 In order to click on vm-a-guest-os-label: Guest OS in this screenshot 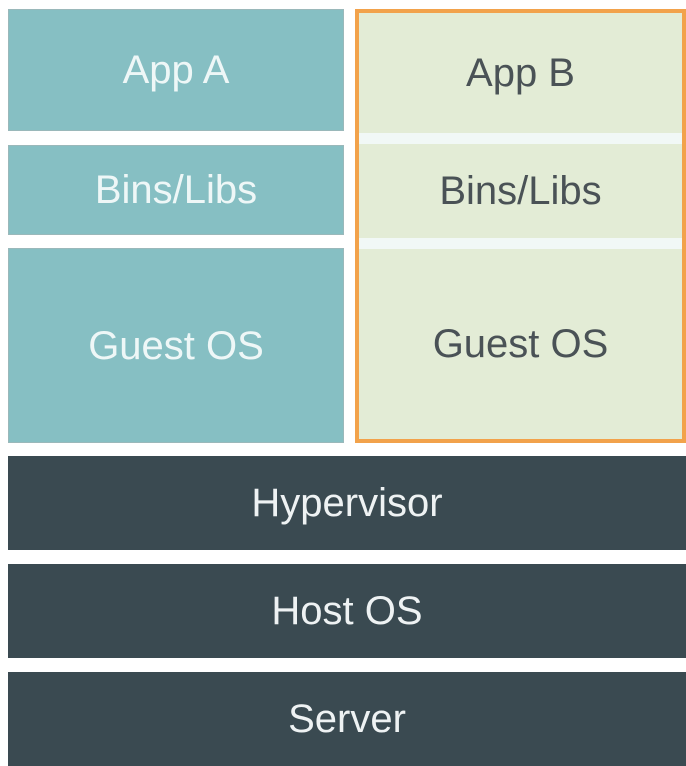, I will do `click(176, 345)`.